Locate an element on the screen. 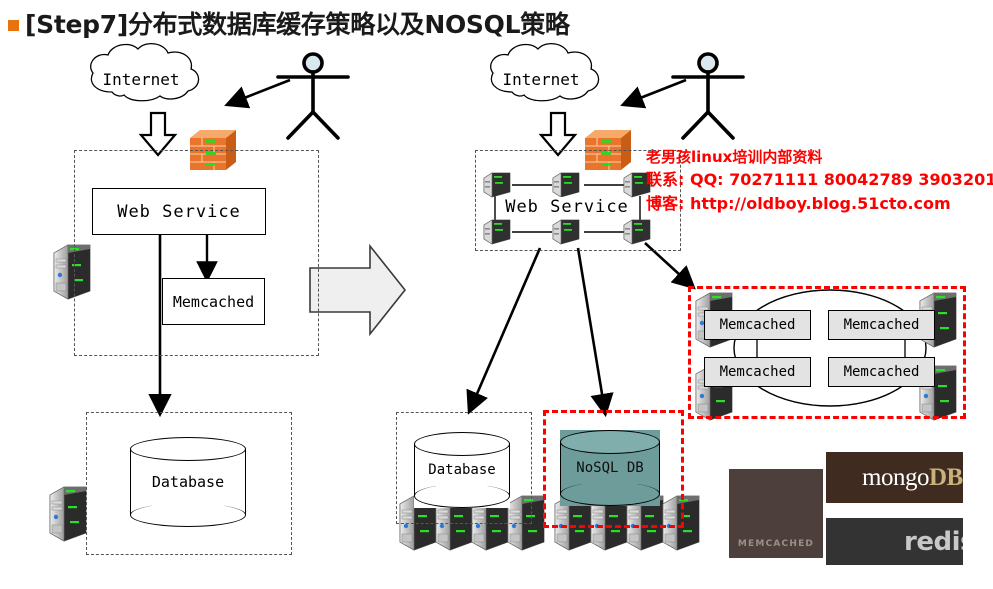 Image resolution: width=993 pixels, height=589 pixels. database-label-left: Database is located at coordinates (188, 482).